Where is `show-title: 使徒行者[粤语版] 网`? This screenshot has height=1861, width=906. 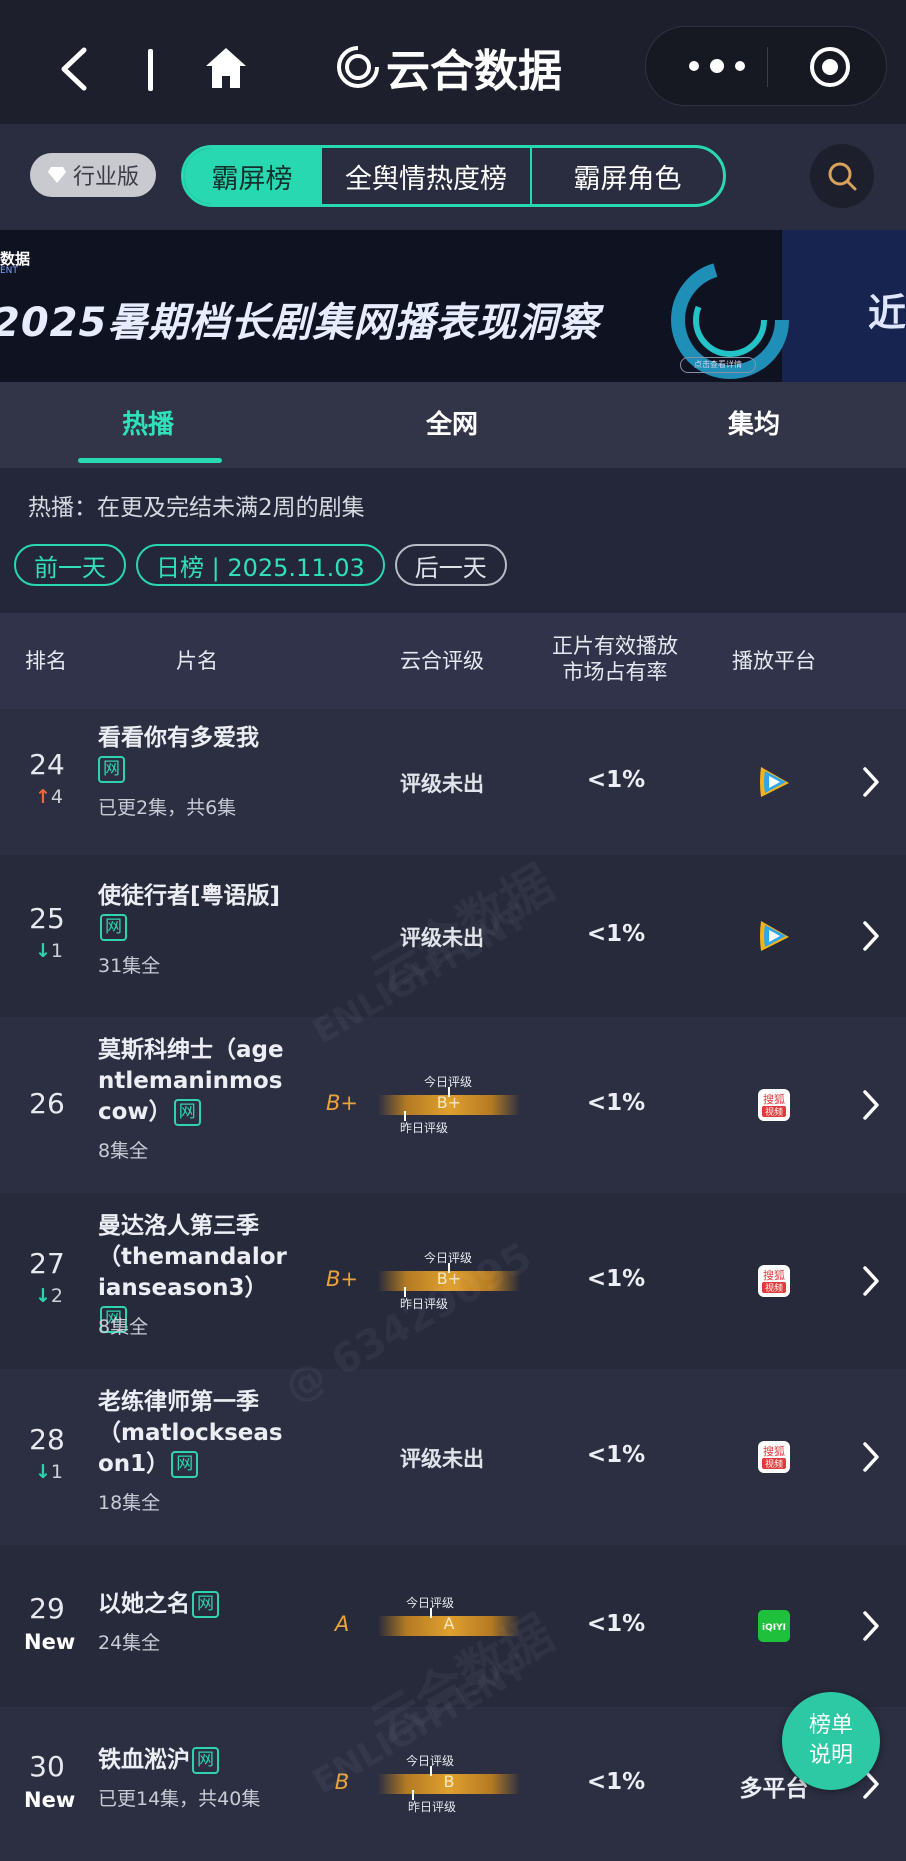 show-title: 使徒行者[粤语版] 网 is located at coordinates (193, 912).